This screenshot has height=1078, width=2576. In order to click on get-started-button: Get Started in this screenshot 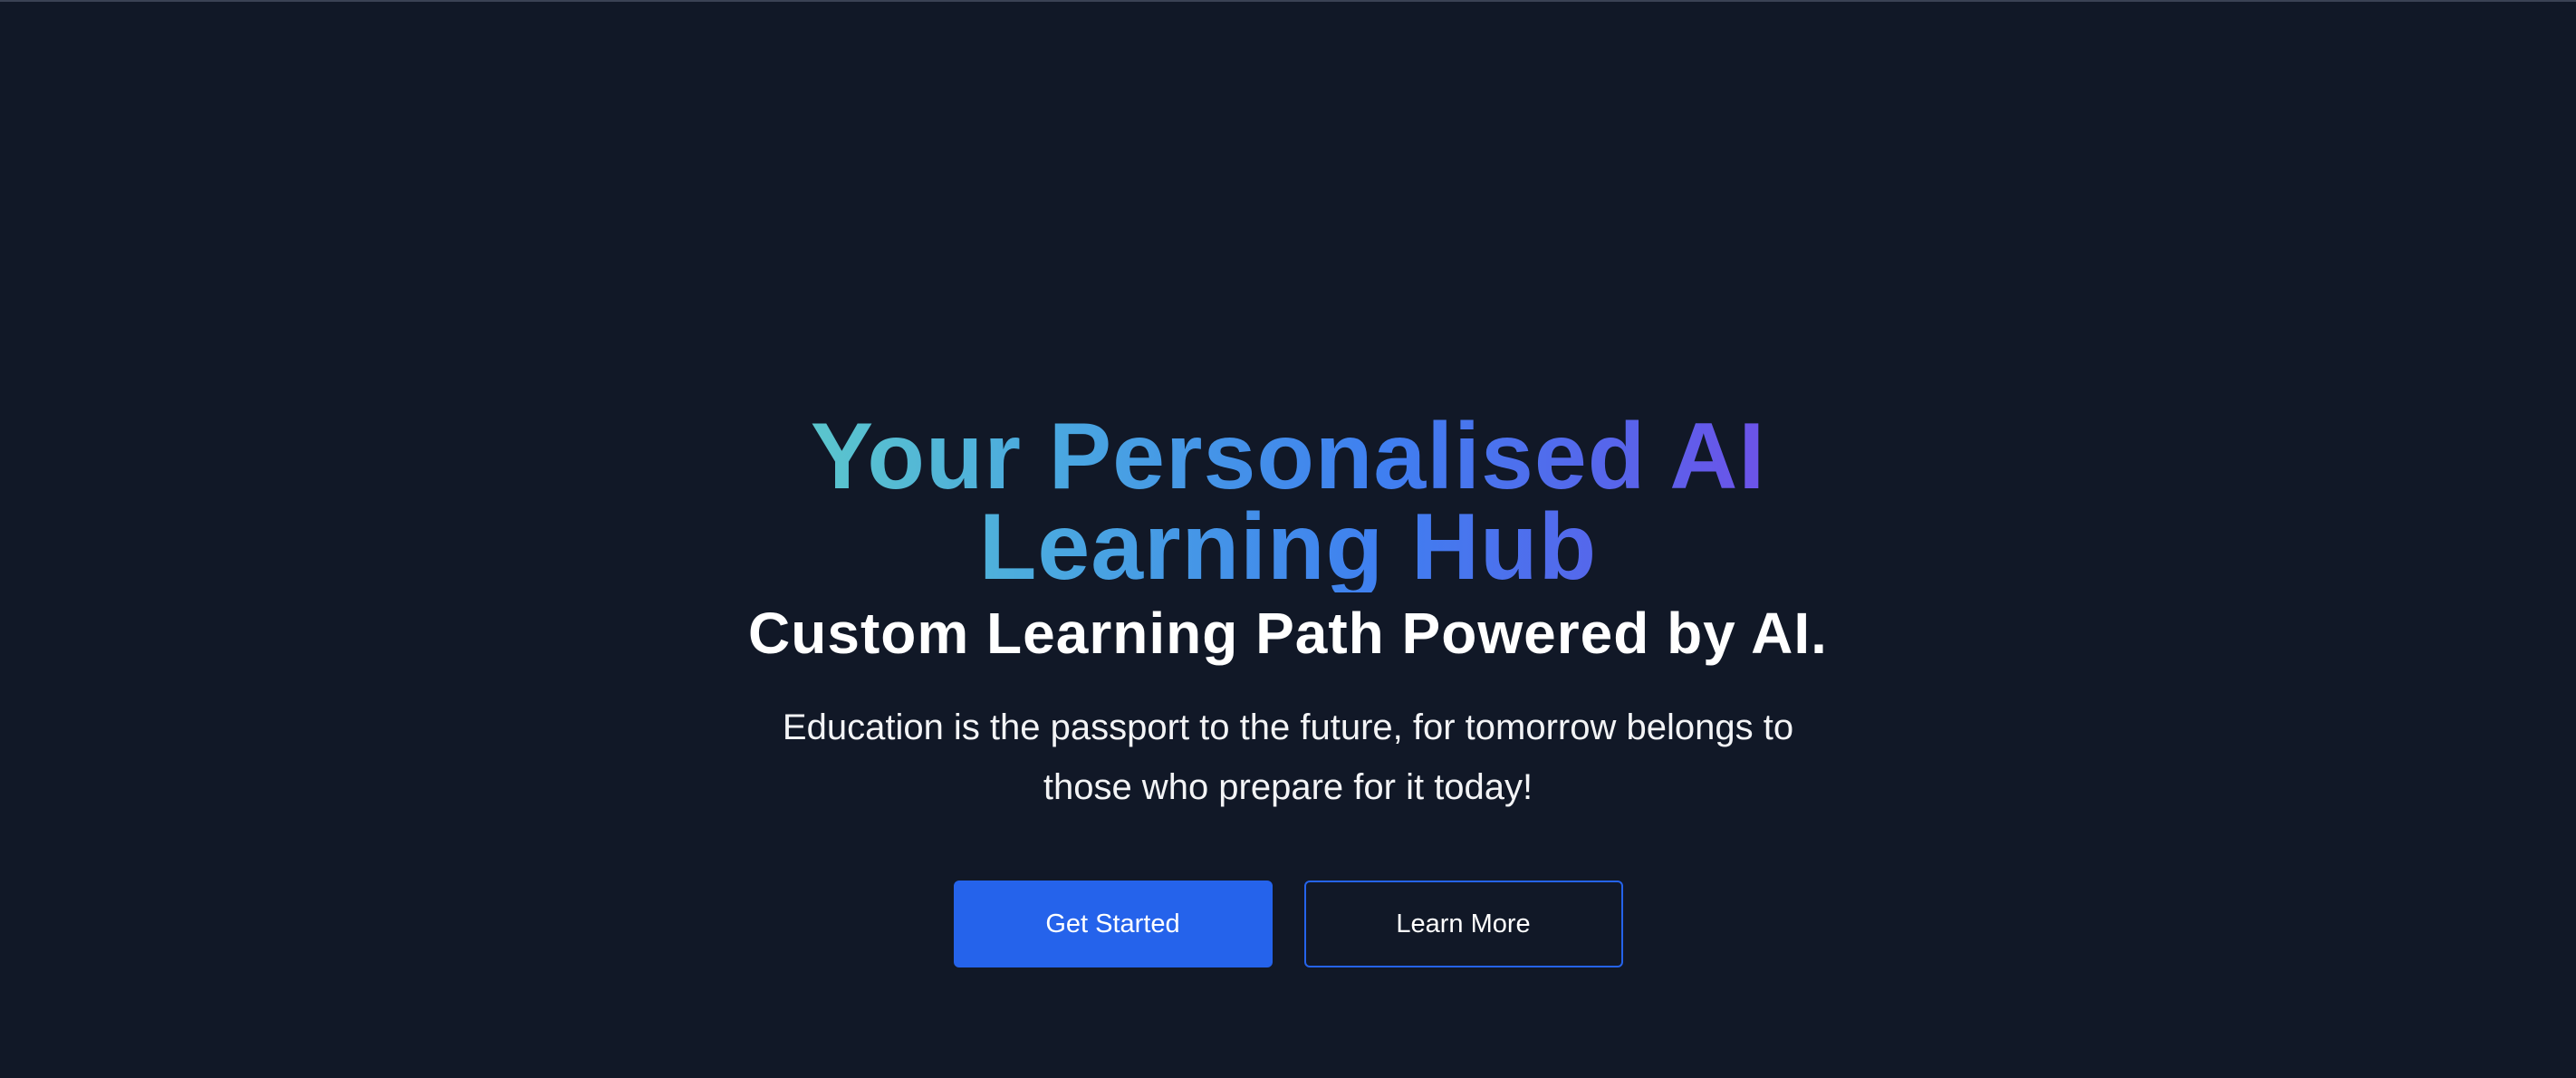, I will do `click(1113, 924)`.